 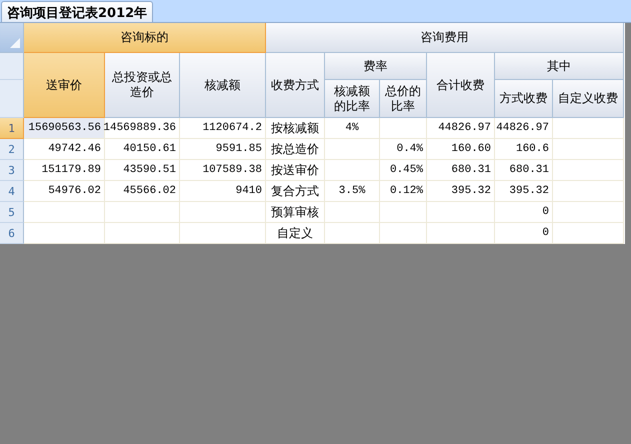 What do you see at coordinates (15, 43) in the screenshot?
I see `select-all-icon` at bounding box center [15, 43].